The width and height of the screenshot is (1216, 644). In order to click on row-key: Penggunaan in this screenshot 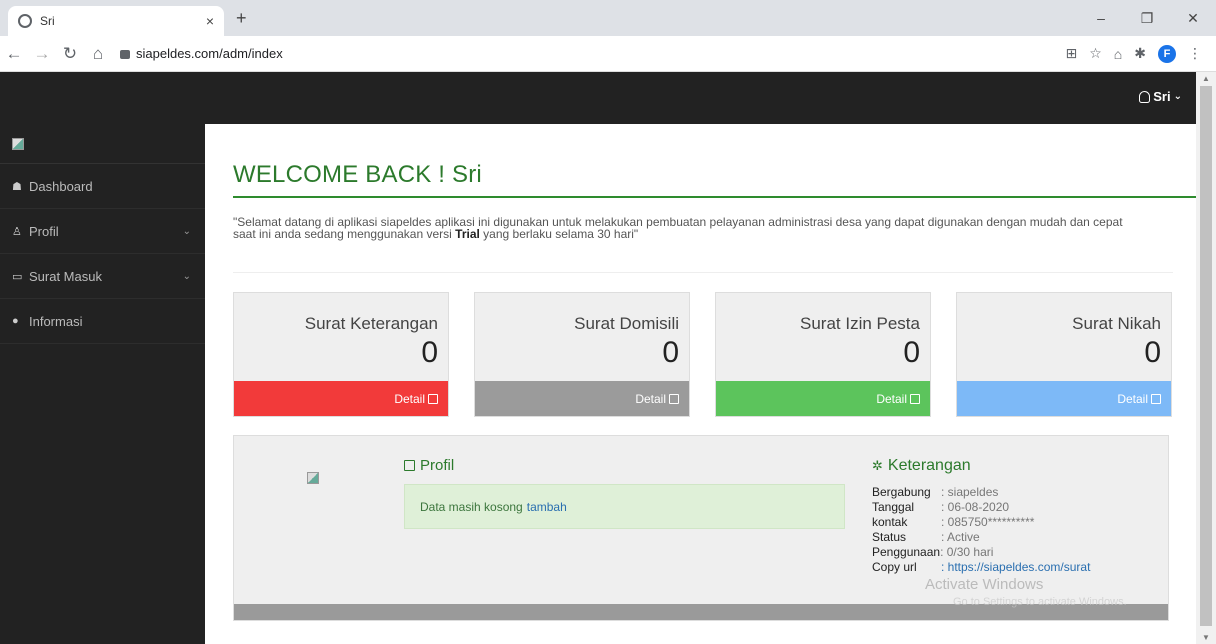, I will do `click(906, 552)`.